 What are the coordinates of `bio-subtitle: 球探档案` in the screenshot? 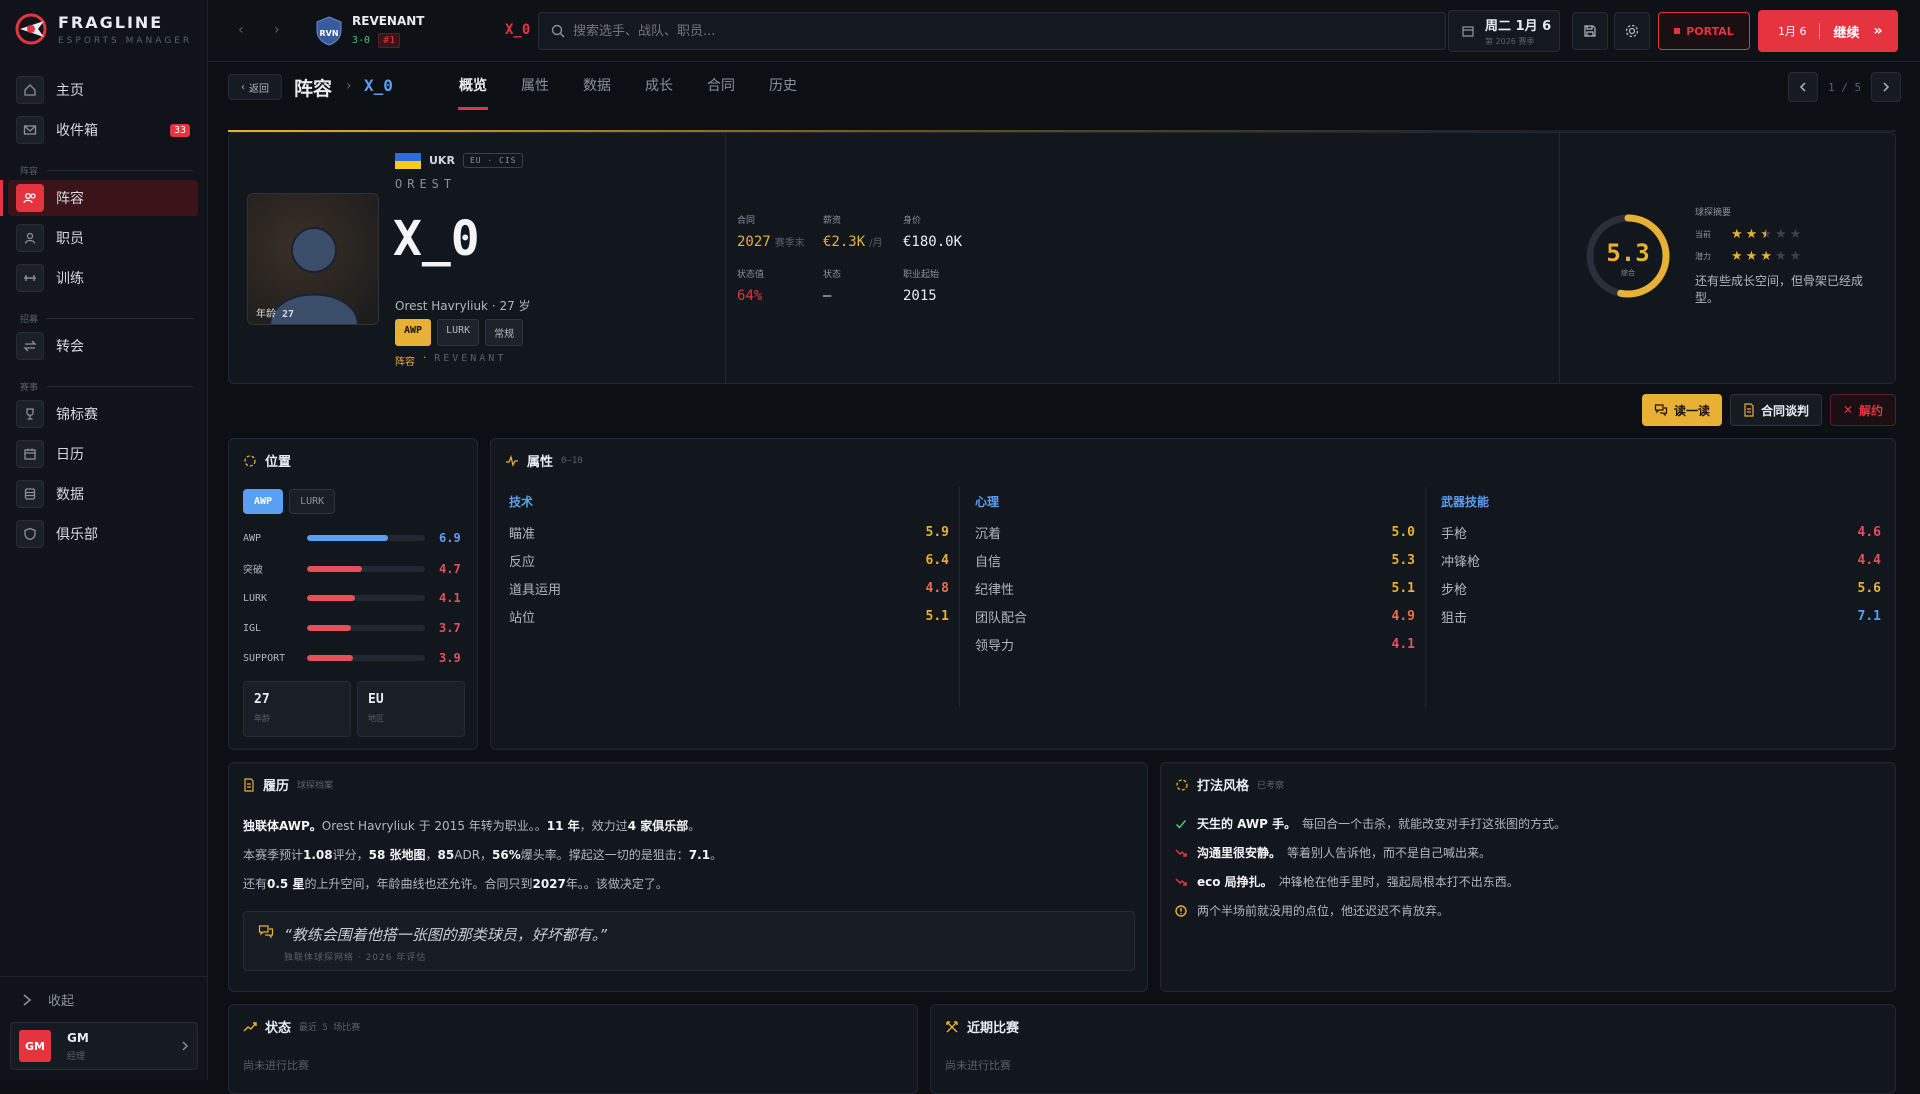 It's located at (315, 786).